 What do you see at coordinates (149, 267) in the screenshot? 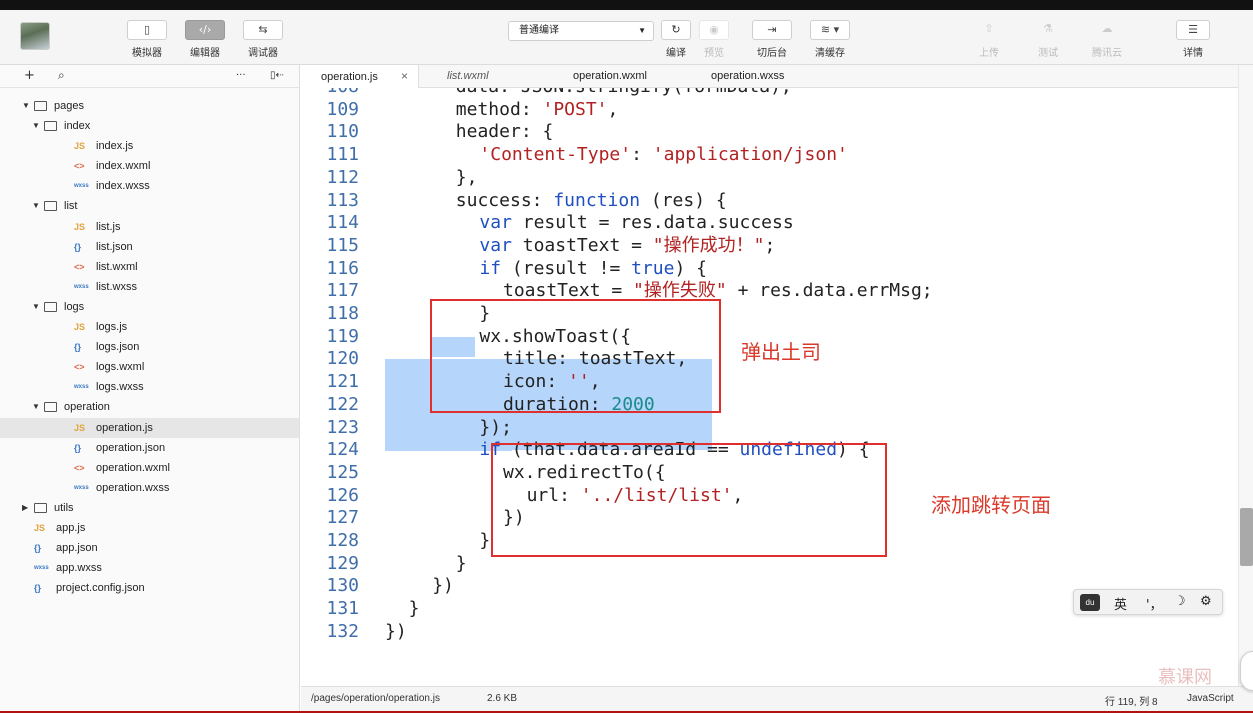
I see `tree-item: <> list.wxml` at bounding box center [149, 267].